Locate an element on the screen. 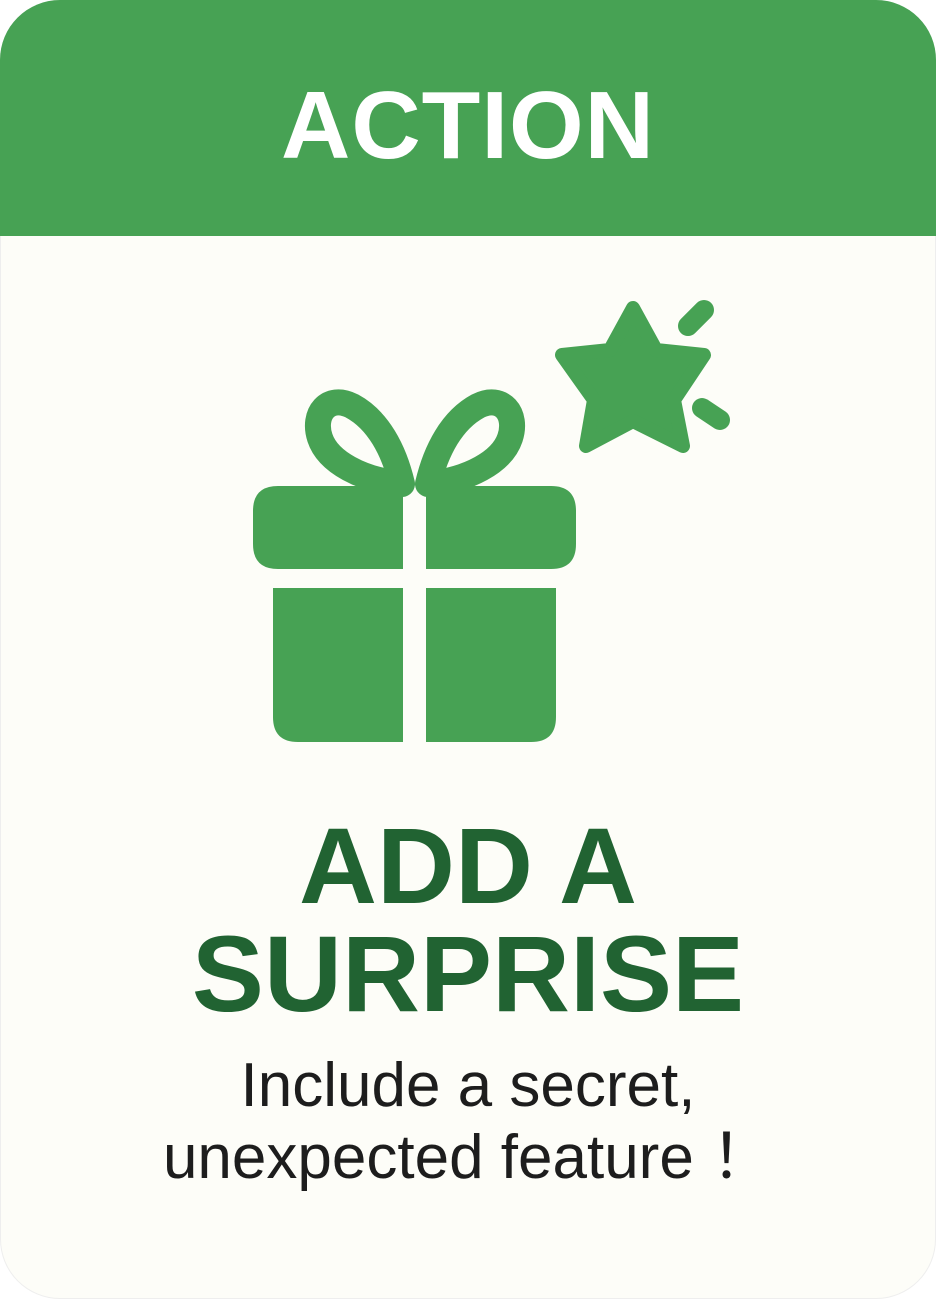 Image resolution: width=936 pixels, height=1299 pixels. card-title-line: SURPRISE is located at coordinates (468, 973).